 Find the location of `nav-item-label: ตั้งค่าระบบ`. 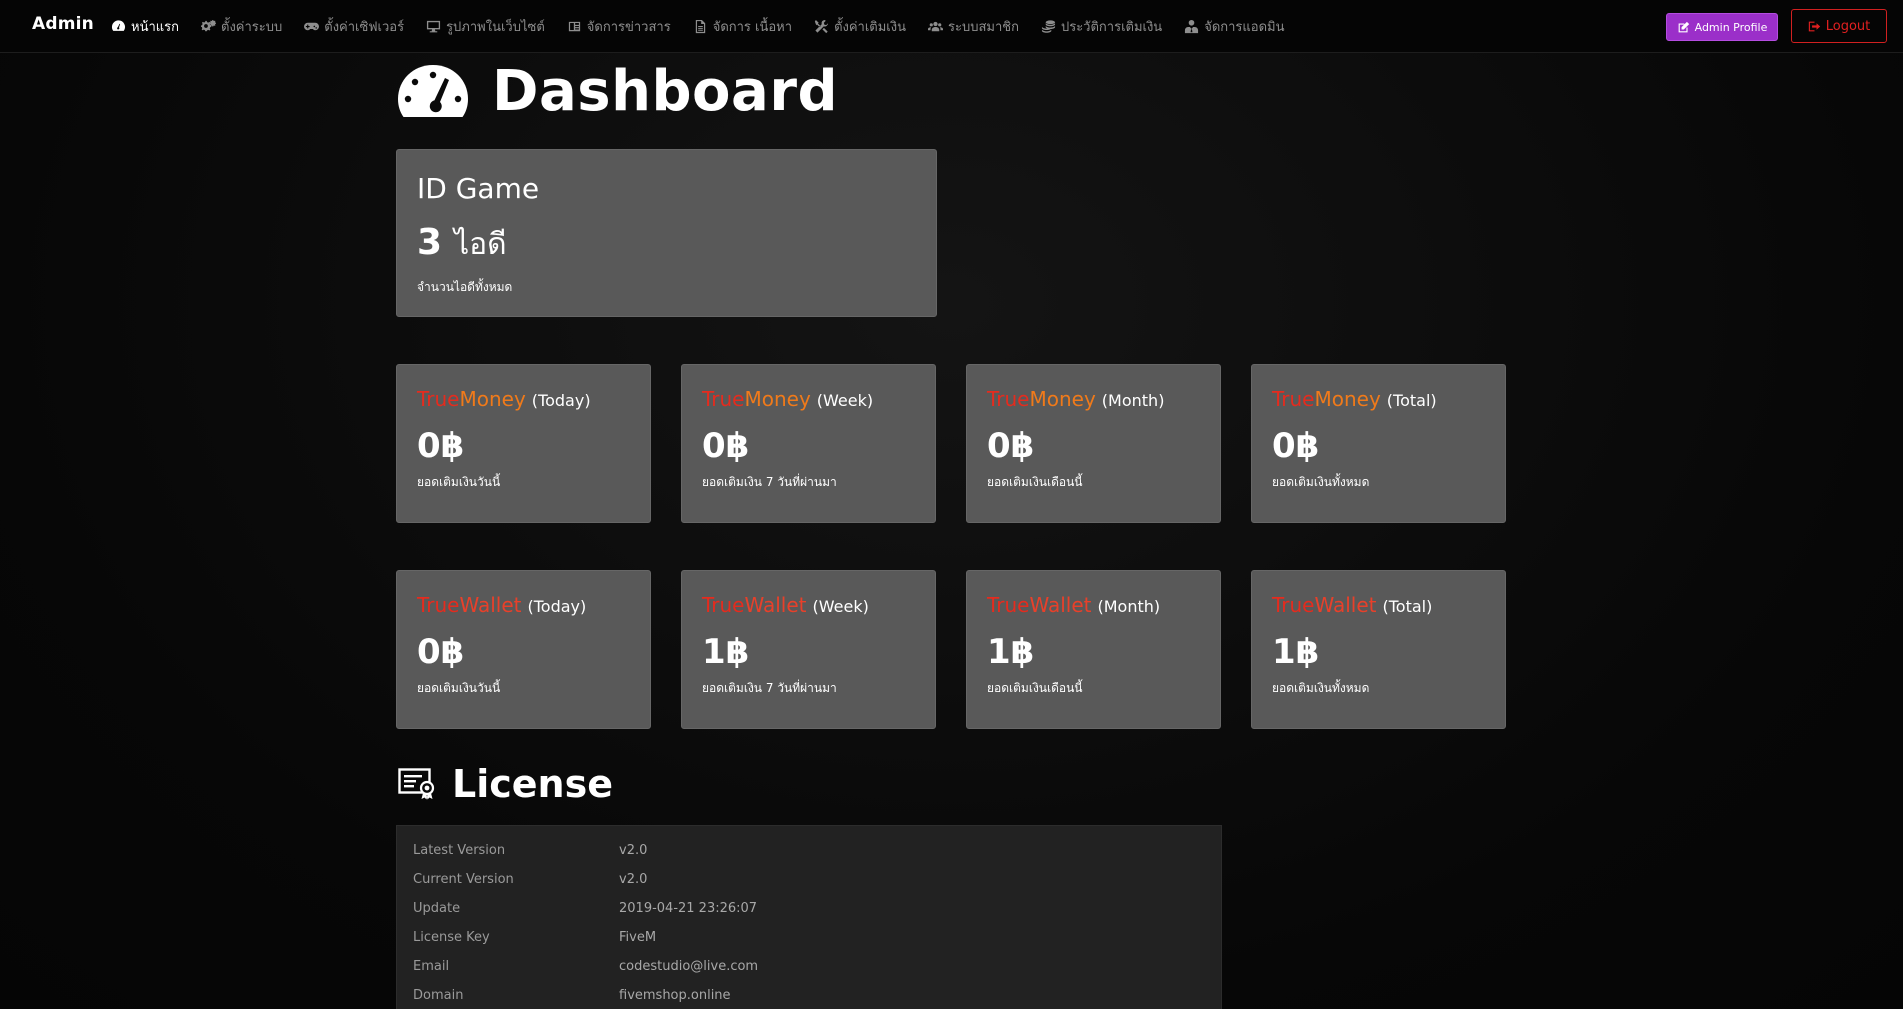

nav-item-label: ตั้งค่าระบบ is located at coordinates (252, 27).